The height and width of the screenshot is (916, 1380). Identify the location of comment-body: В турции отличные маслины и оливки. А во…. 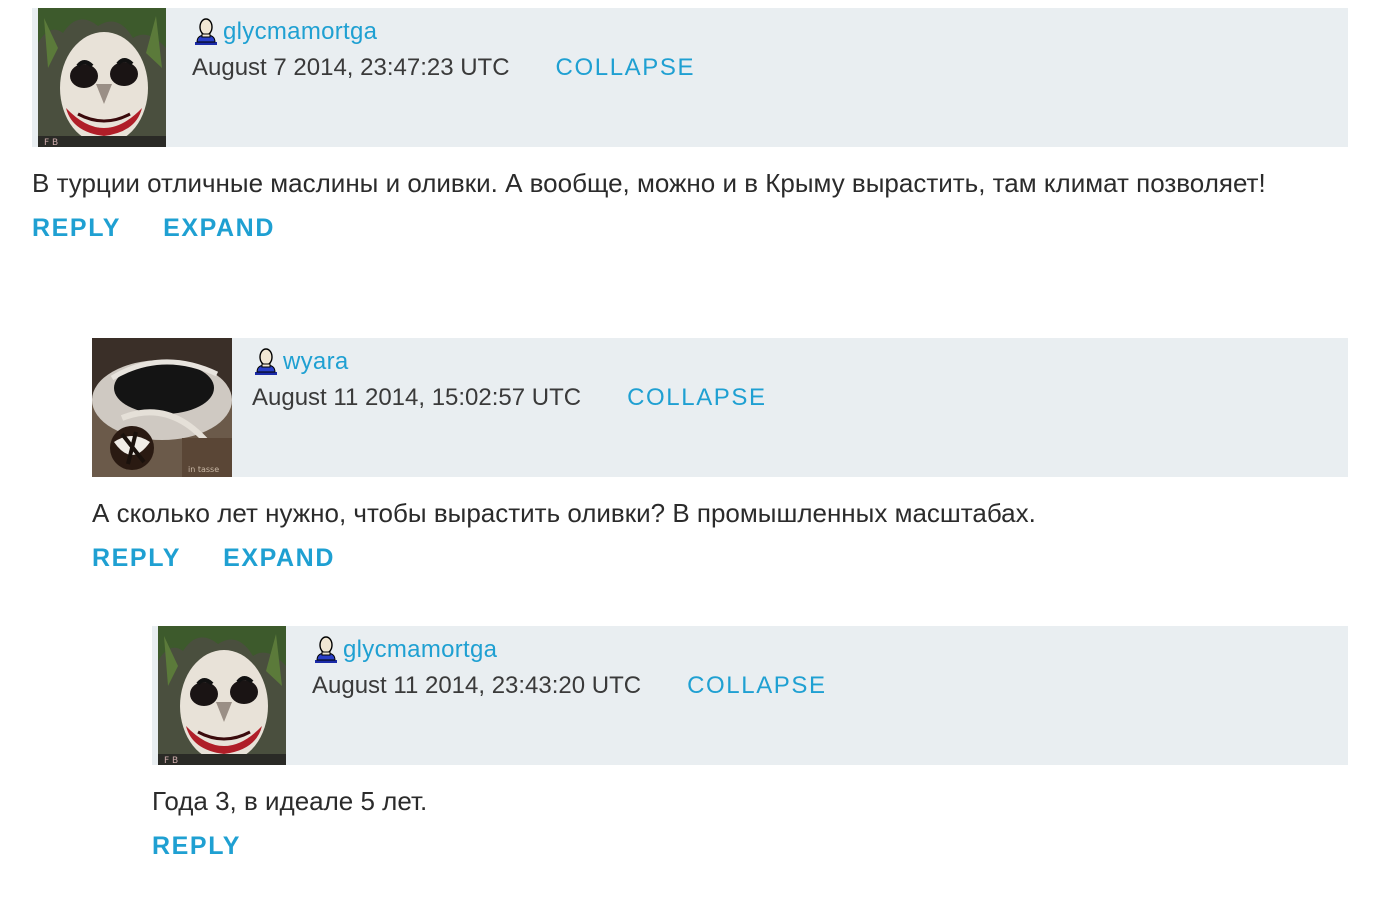
(649, 183).